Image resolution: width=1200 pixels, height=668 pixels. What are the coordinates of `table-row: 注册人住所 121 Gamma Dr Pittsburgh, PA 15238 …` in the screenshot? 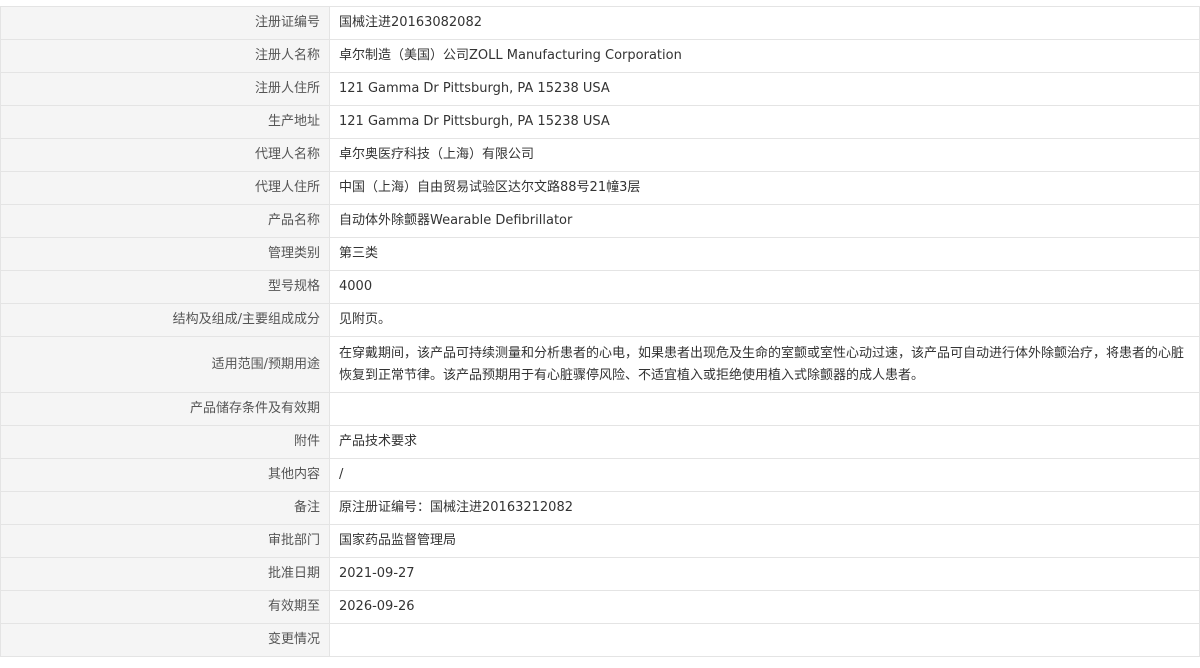 It's located at (600, 89).